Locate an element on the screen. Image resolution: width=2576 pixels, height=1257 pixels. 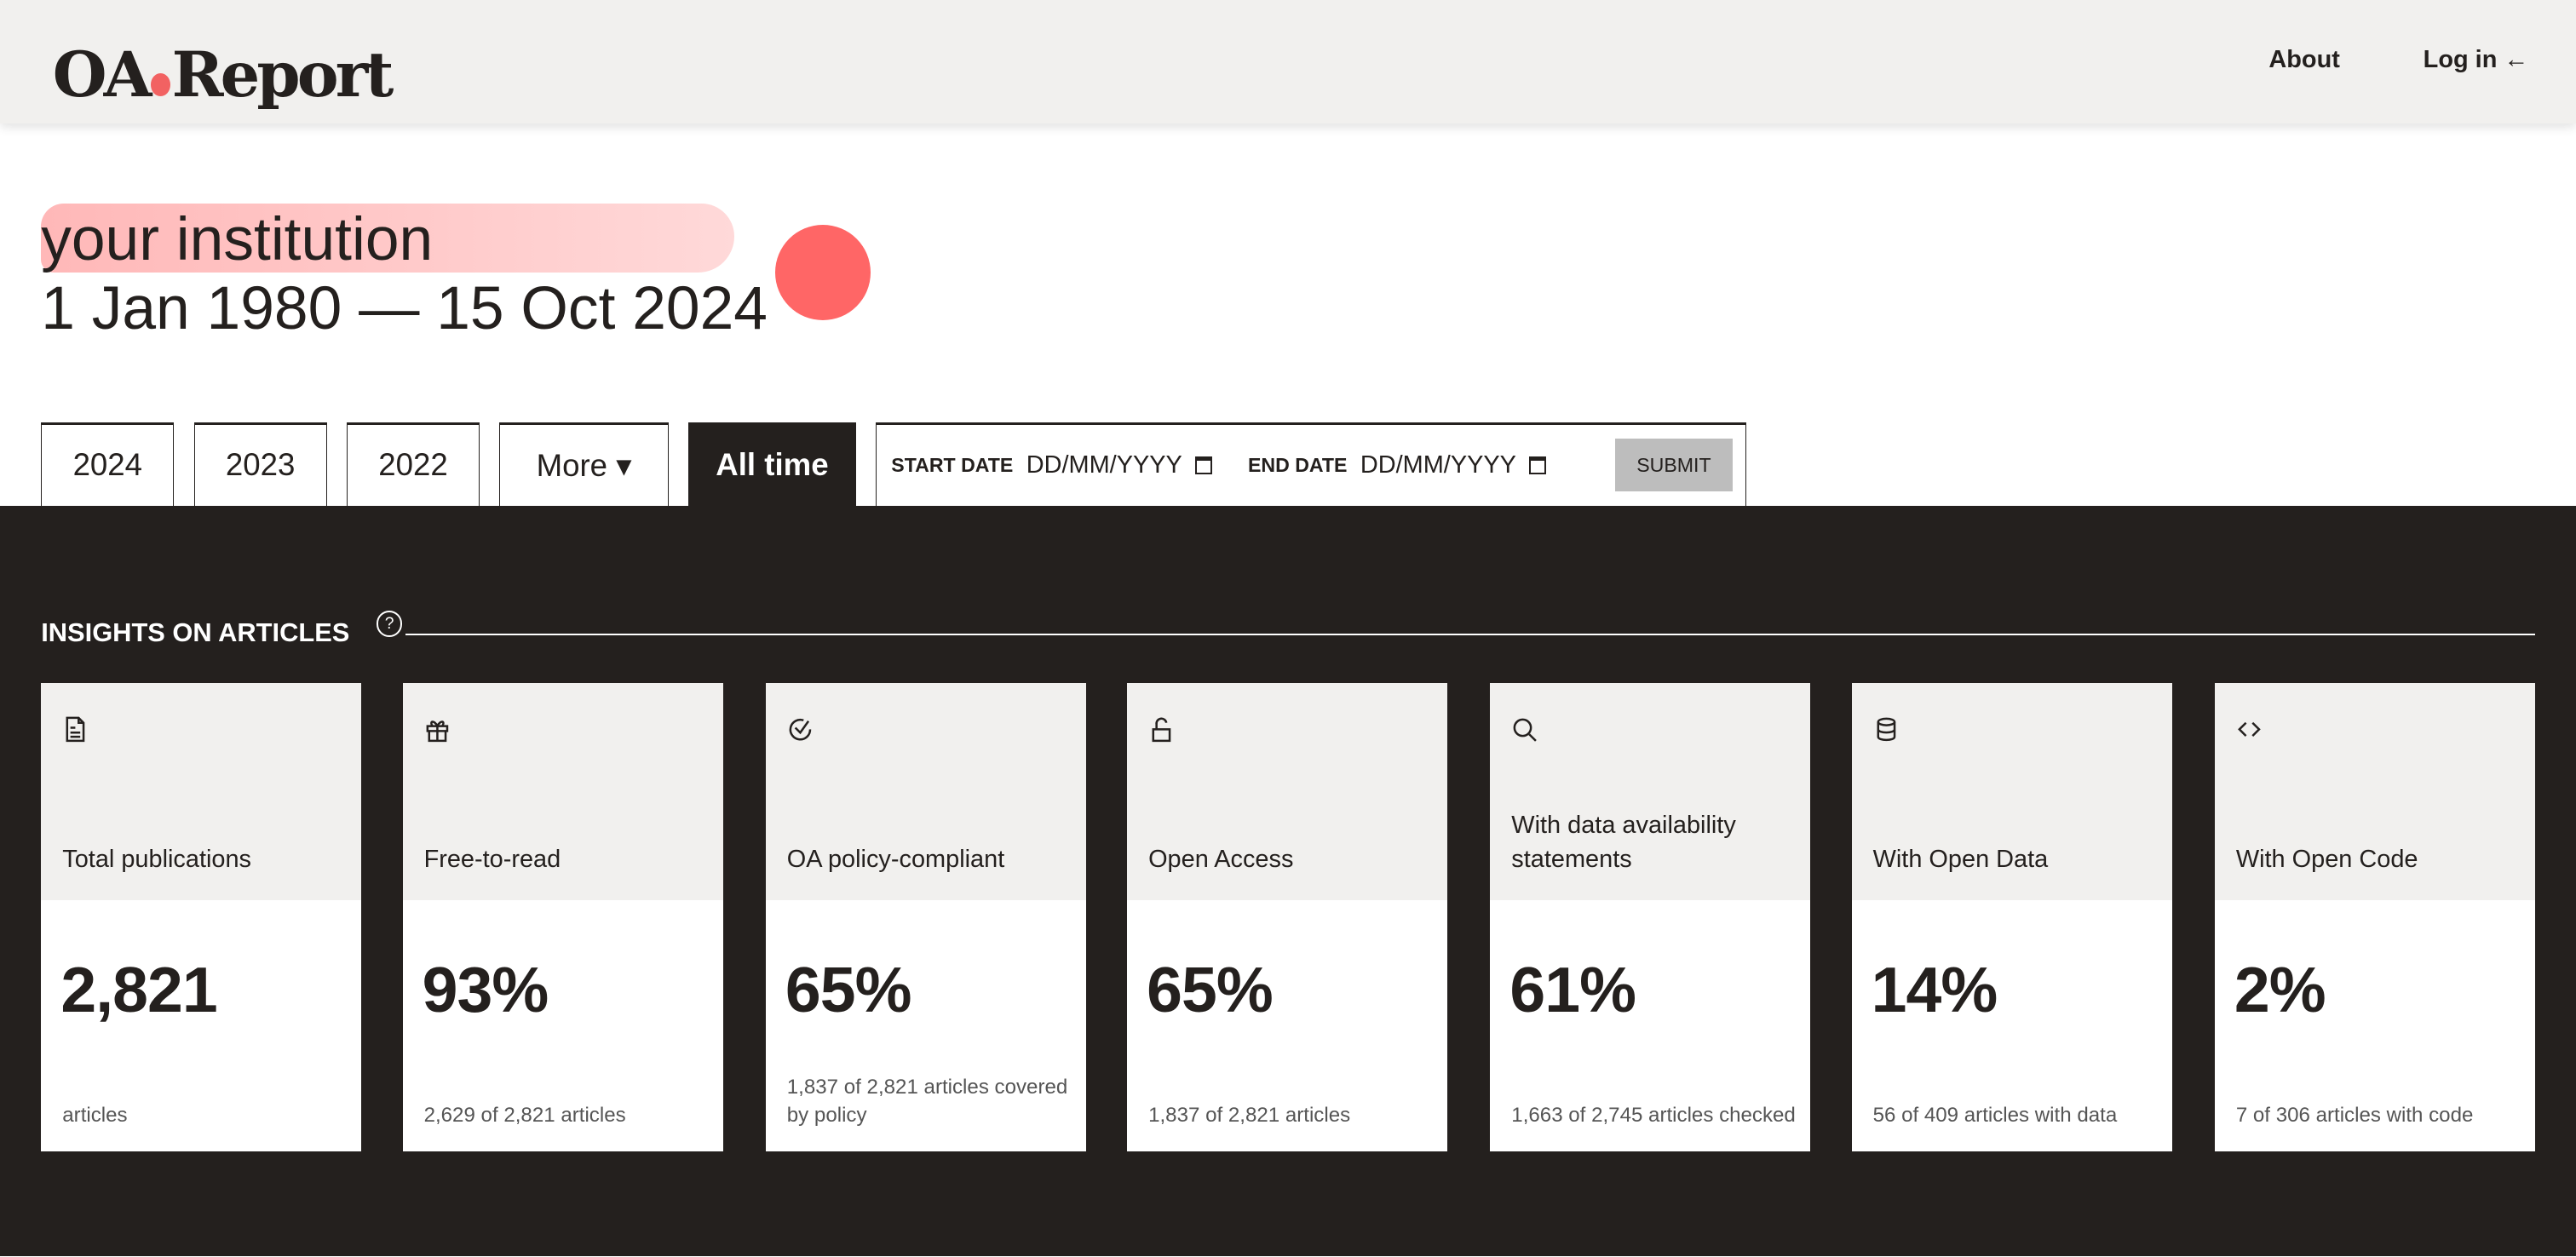
card-value: 61% is located at coordinates (1573, 989).